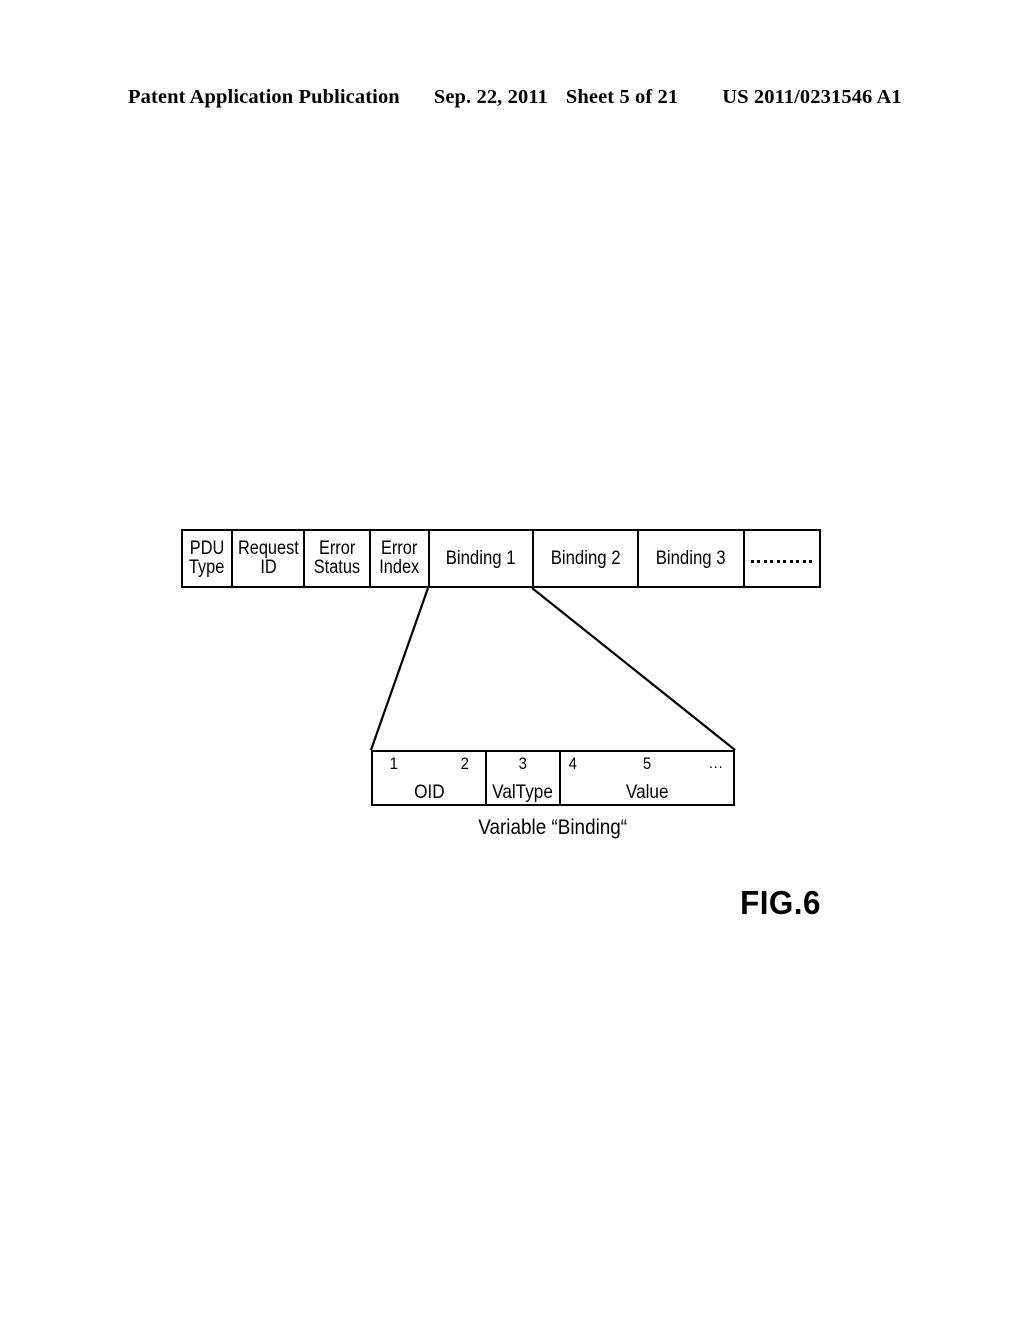  I want to click on binding-field-valtype-numbers: 3, so click(523, 764).